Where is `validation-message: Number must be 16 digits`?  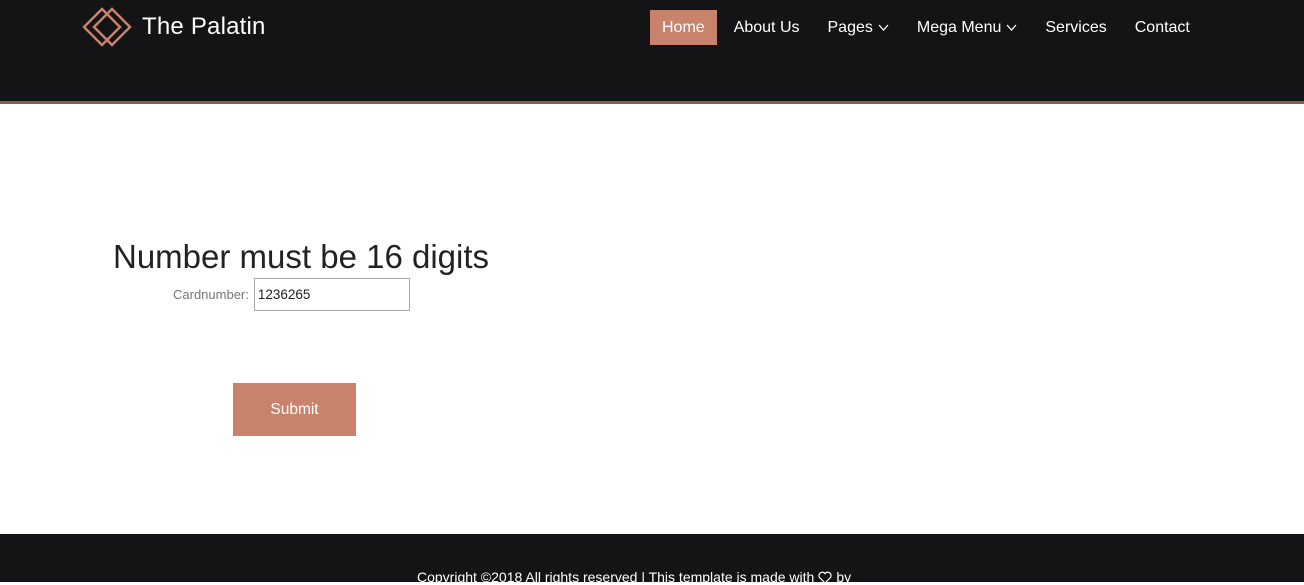
validation-message: Number must be 16 digits is located at coordinates (301, 256).